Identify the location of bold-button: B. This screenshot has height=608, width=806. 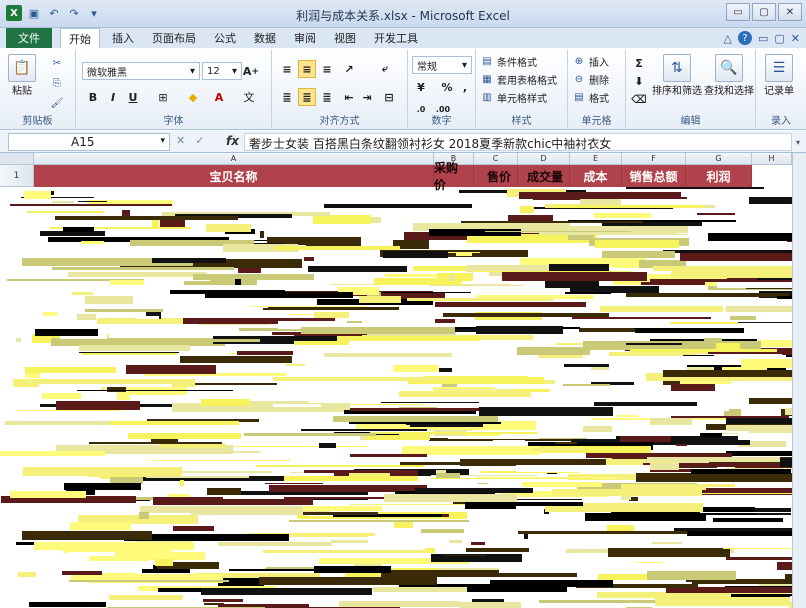
(93, 97).